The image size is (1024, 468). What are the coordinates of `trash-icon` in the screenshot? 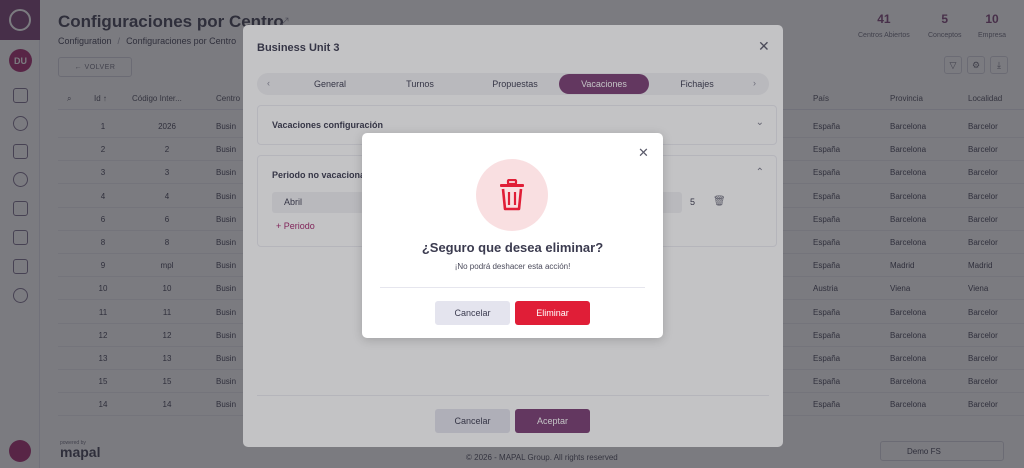 It's located at (512, 195).